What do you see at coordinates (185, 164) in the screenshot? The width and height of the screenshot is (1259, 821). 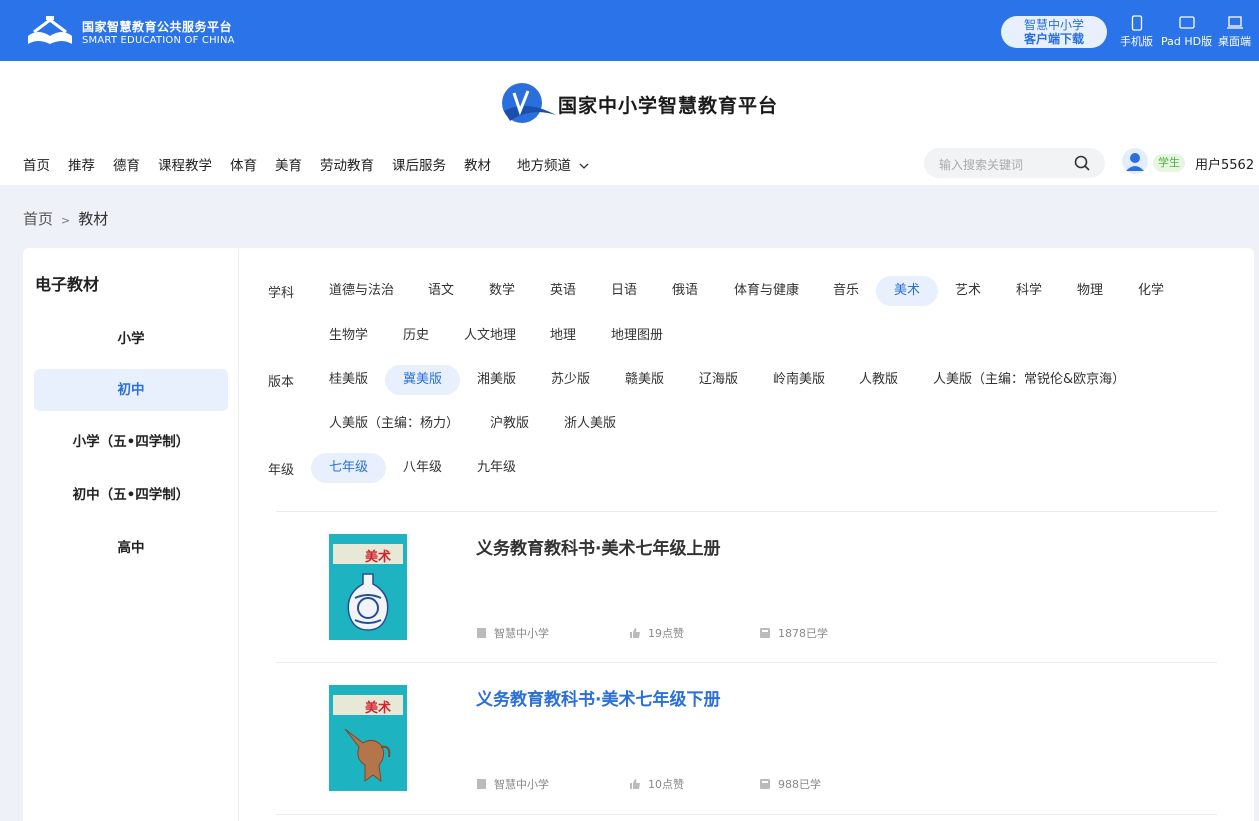 I see `nav-courses: 课程教学` at bounding box center [185, 164].